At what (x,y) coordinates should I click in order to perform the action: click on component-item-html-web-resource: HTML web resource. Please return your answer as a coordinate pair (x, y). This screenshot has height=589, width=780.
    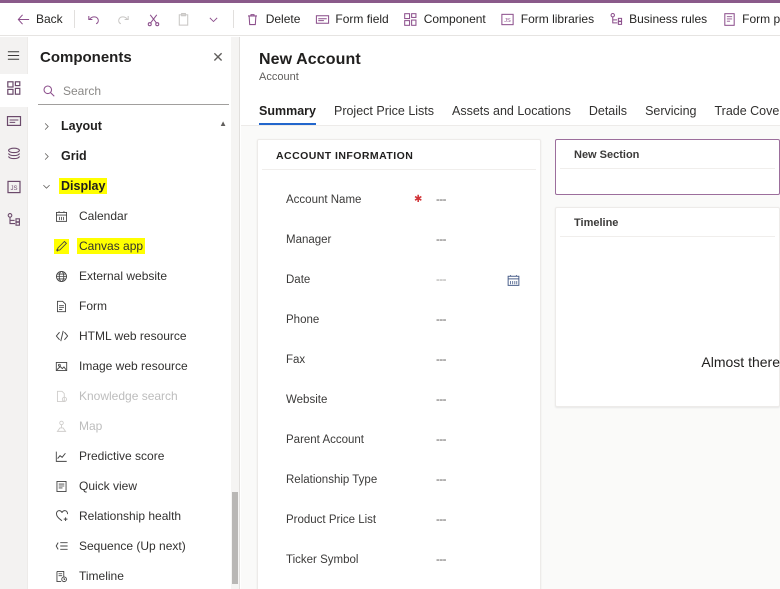
    Looking at the image, I should click on (133, 336).